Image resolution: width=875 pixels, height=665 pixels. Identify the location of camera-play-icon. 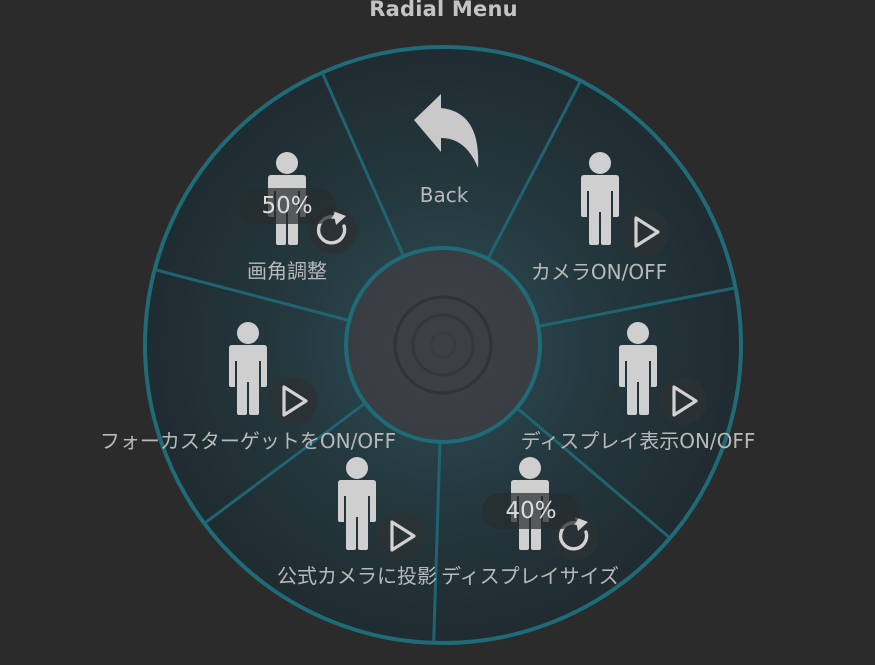
(645, 232).